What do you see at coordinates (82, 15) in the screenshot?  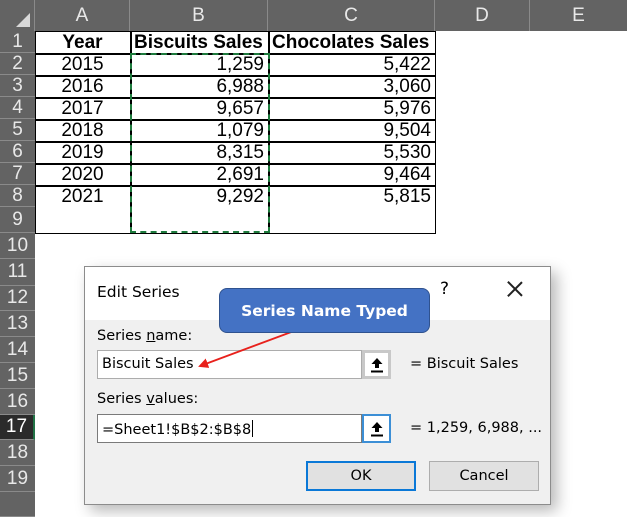 I see `column-header-a: A` at bounding box center [82, 15].